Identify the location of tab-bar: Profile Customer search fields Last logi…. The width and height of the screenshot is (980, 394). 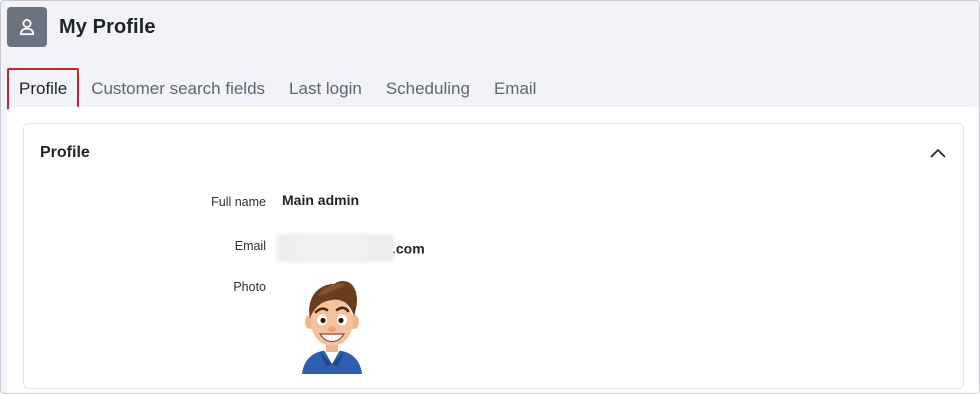
(277, 89).